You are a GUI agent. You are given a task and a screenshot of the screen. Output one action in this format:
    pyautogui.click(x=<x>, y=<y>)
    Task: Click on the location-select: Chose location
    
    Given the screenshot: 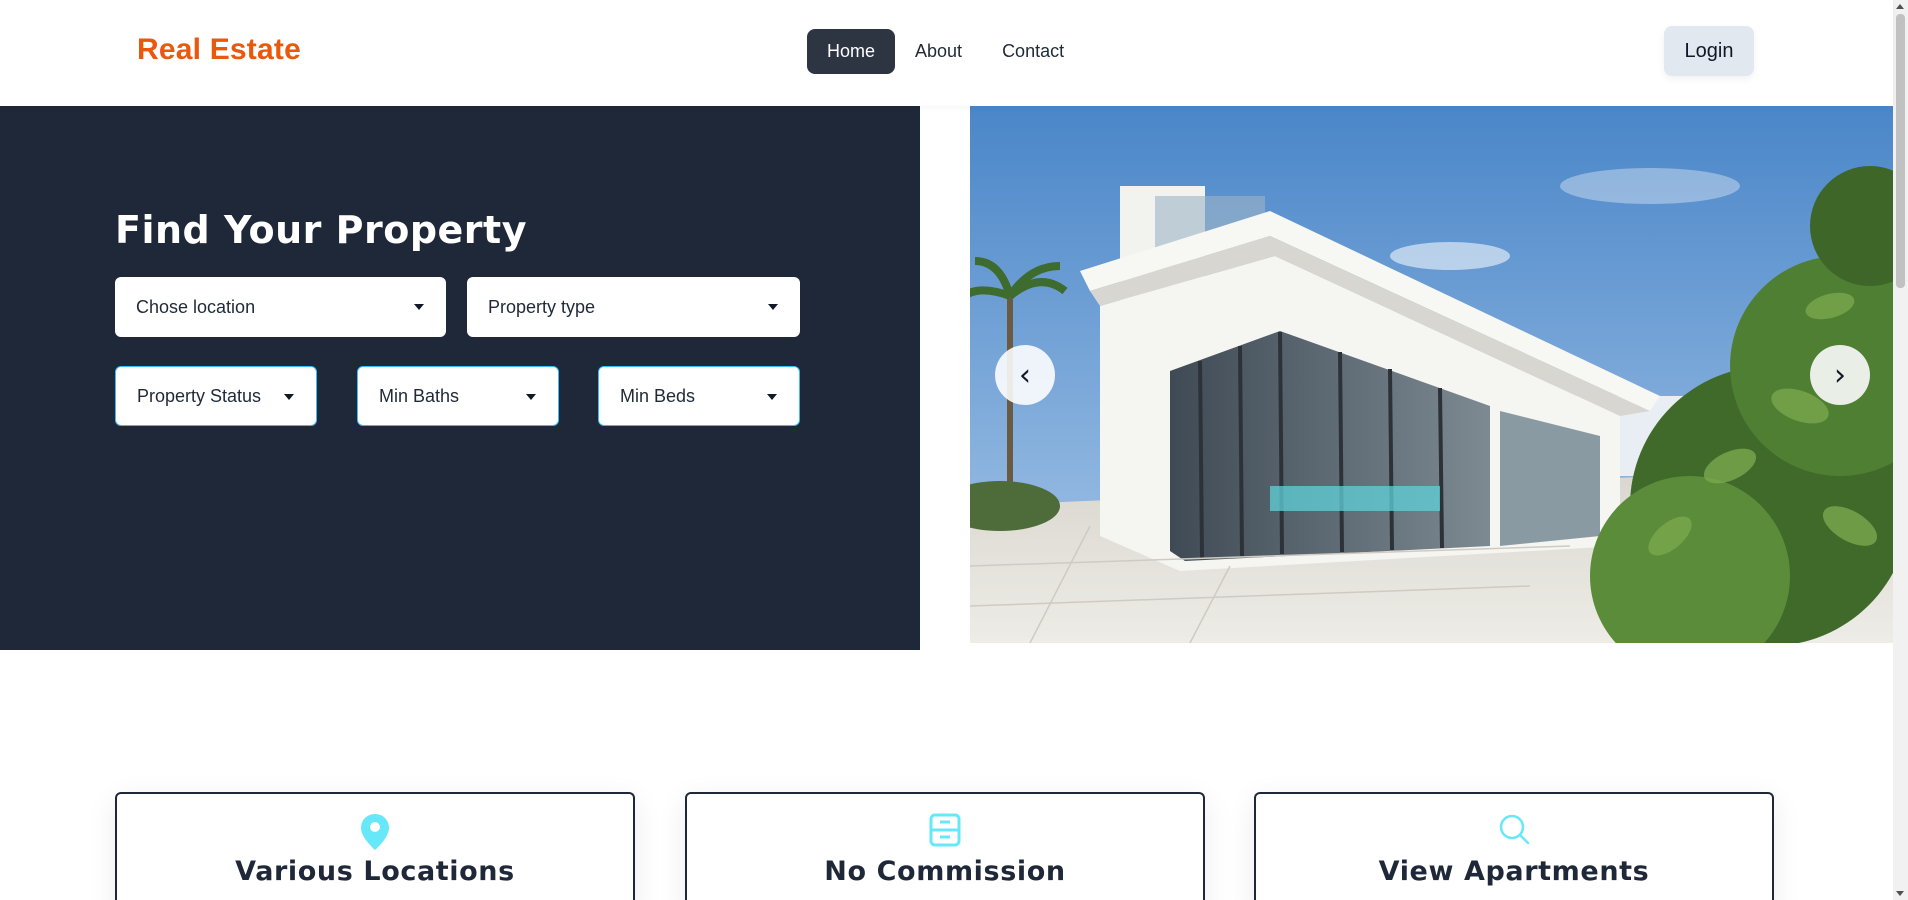 What is the action you would take?
    pyautogui.click(x=280, y=307)
    